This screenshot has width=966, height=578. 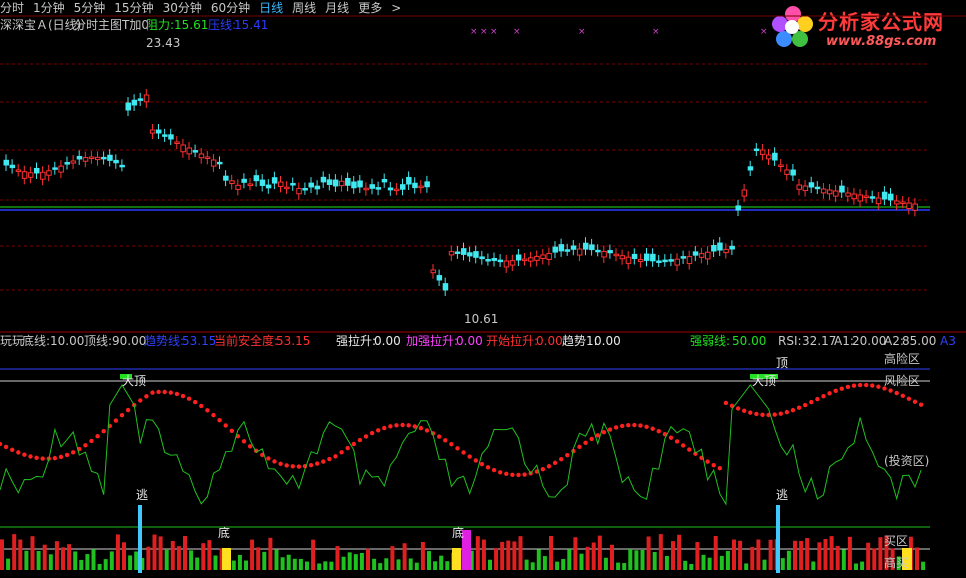 I want to click on add-pull-up-value: 0.00, so click(x=469, y=341).